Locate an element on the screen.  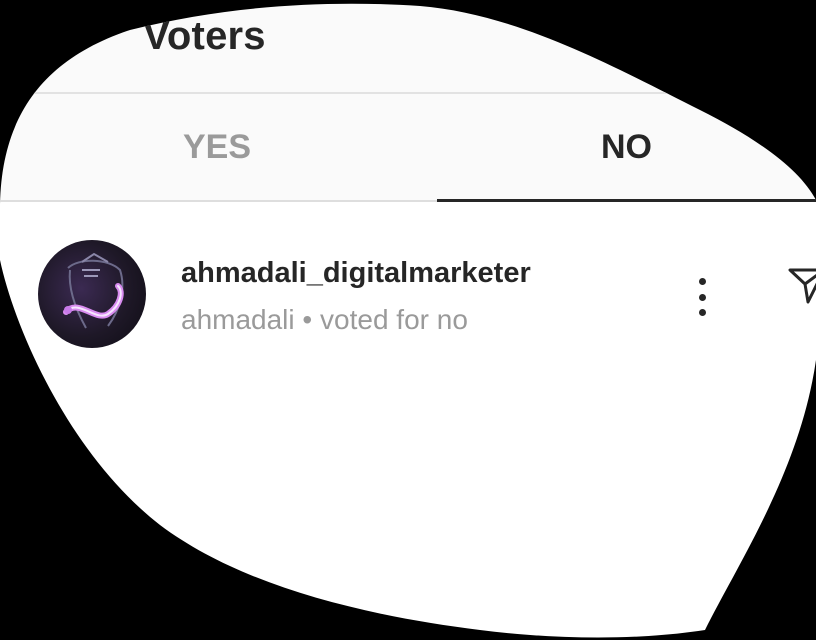
voter-subtitle: ahmadali • voted for no is located at coordinates (324, 320).